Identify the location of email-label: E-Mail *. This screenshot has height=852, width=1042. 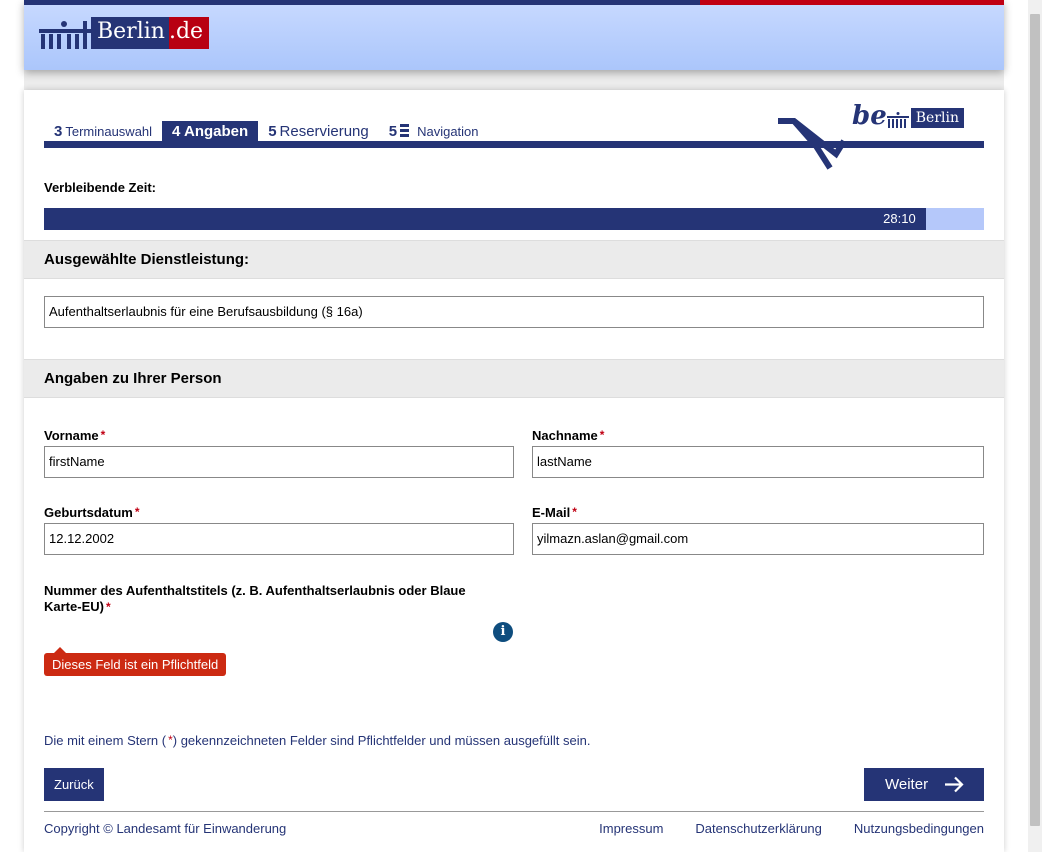
(554, 512).